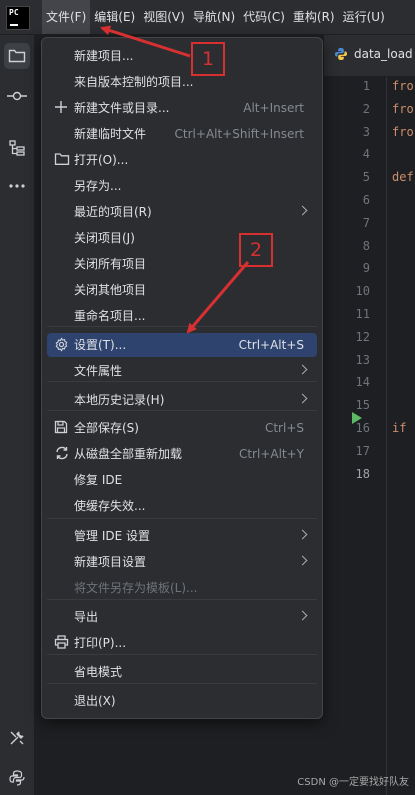 The width and height of the screenshot is (415, 795). I want to click on watermark: CSDN @一定要找好队友, so click(353, 782).